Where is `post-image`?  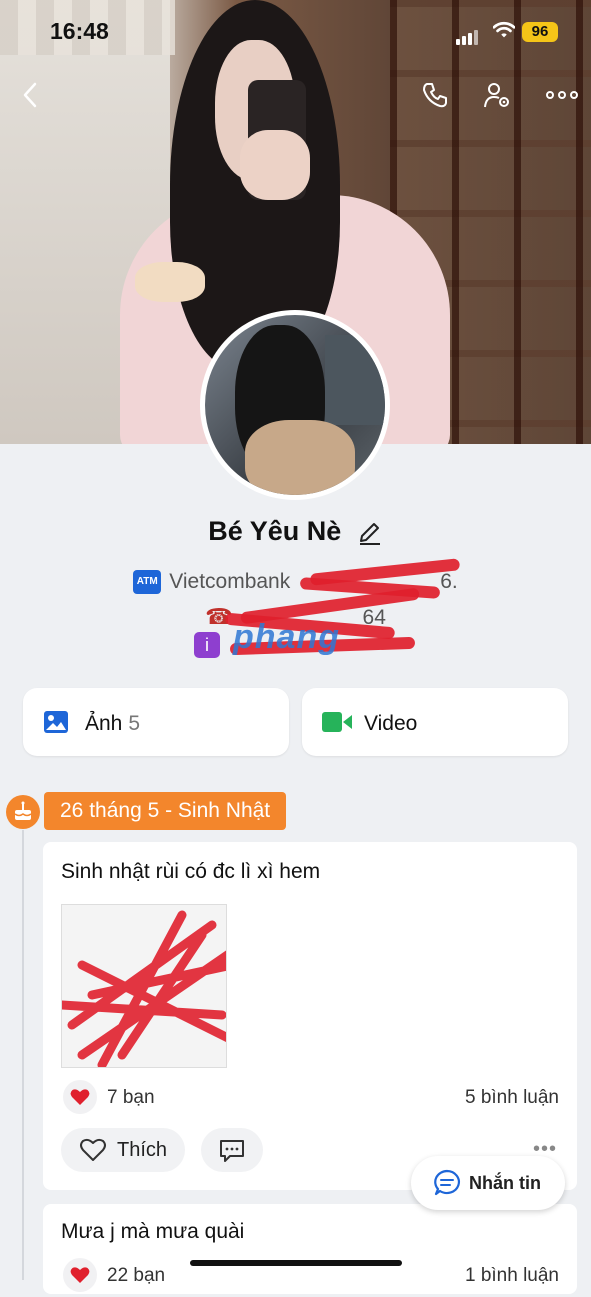 post-image is located at coordinates (144, 986).